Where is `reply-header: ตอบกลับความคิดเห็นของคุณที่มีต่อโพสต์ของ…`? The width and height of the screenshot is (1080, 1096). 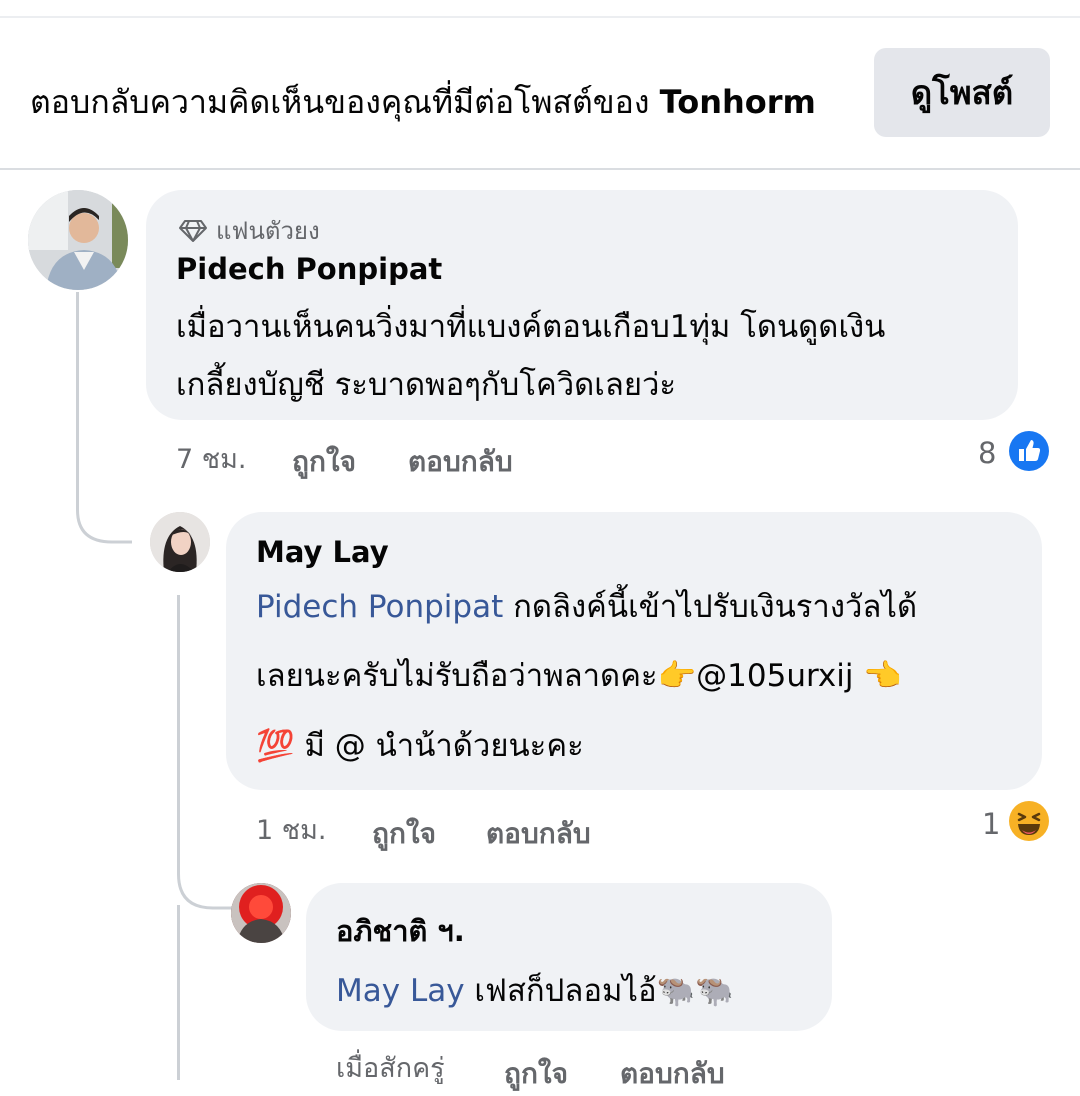 reply-header: ตอบกลับความคิดเห็นของคุณที่มีต่อโพสต์ของ… is located at coordinates (540, 93).